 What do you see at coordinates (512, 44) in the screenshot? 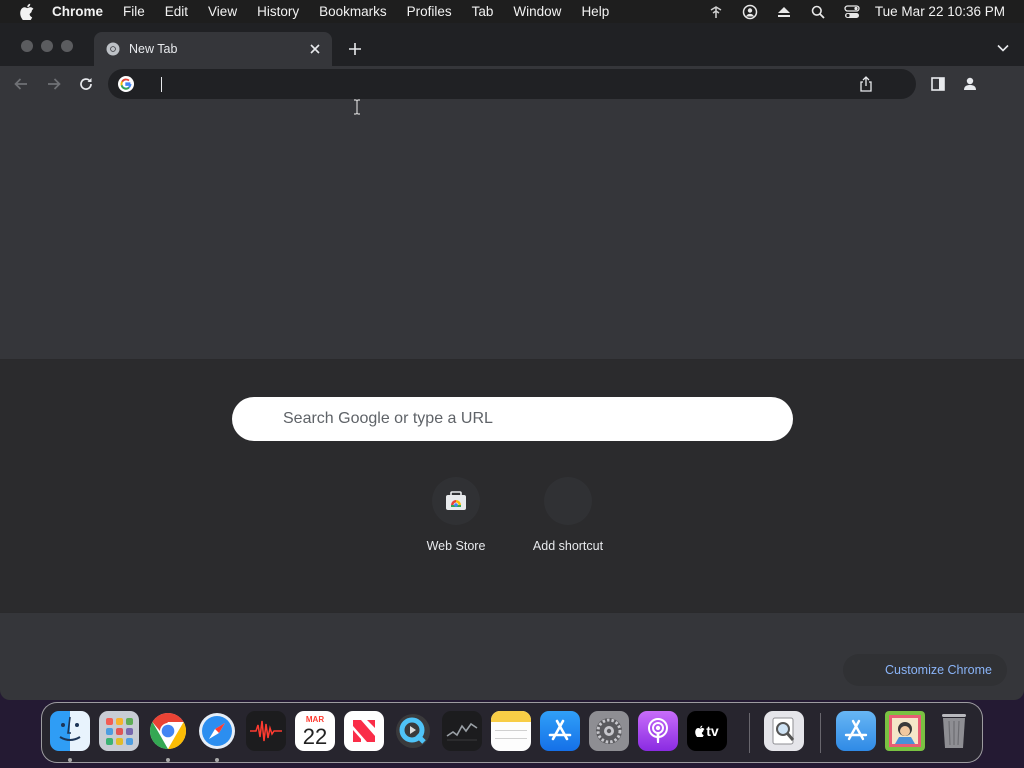
I see `tab-strip: New Tab` at bounding box center [512, 44].